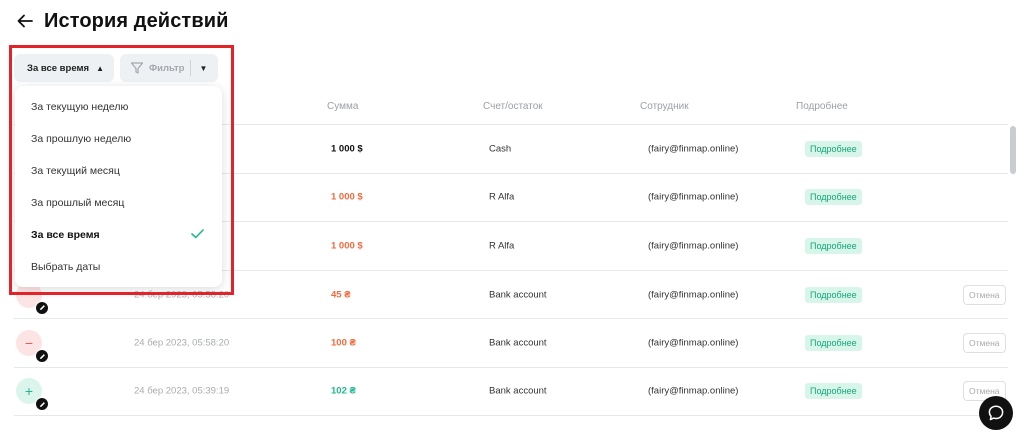 Image resolution: width=1024 pixels, height=441 pixels. Describe the element at coordinates (78, 203) in the screenshot. I see `option-label: За прошлый месяц` at that location.